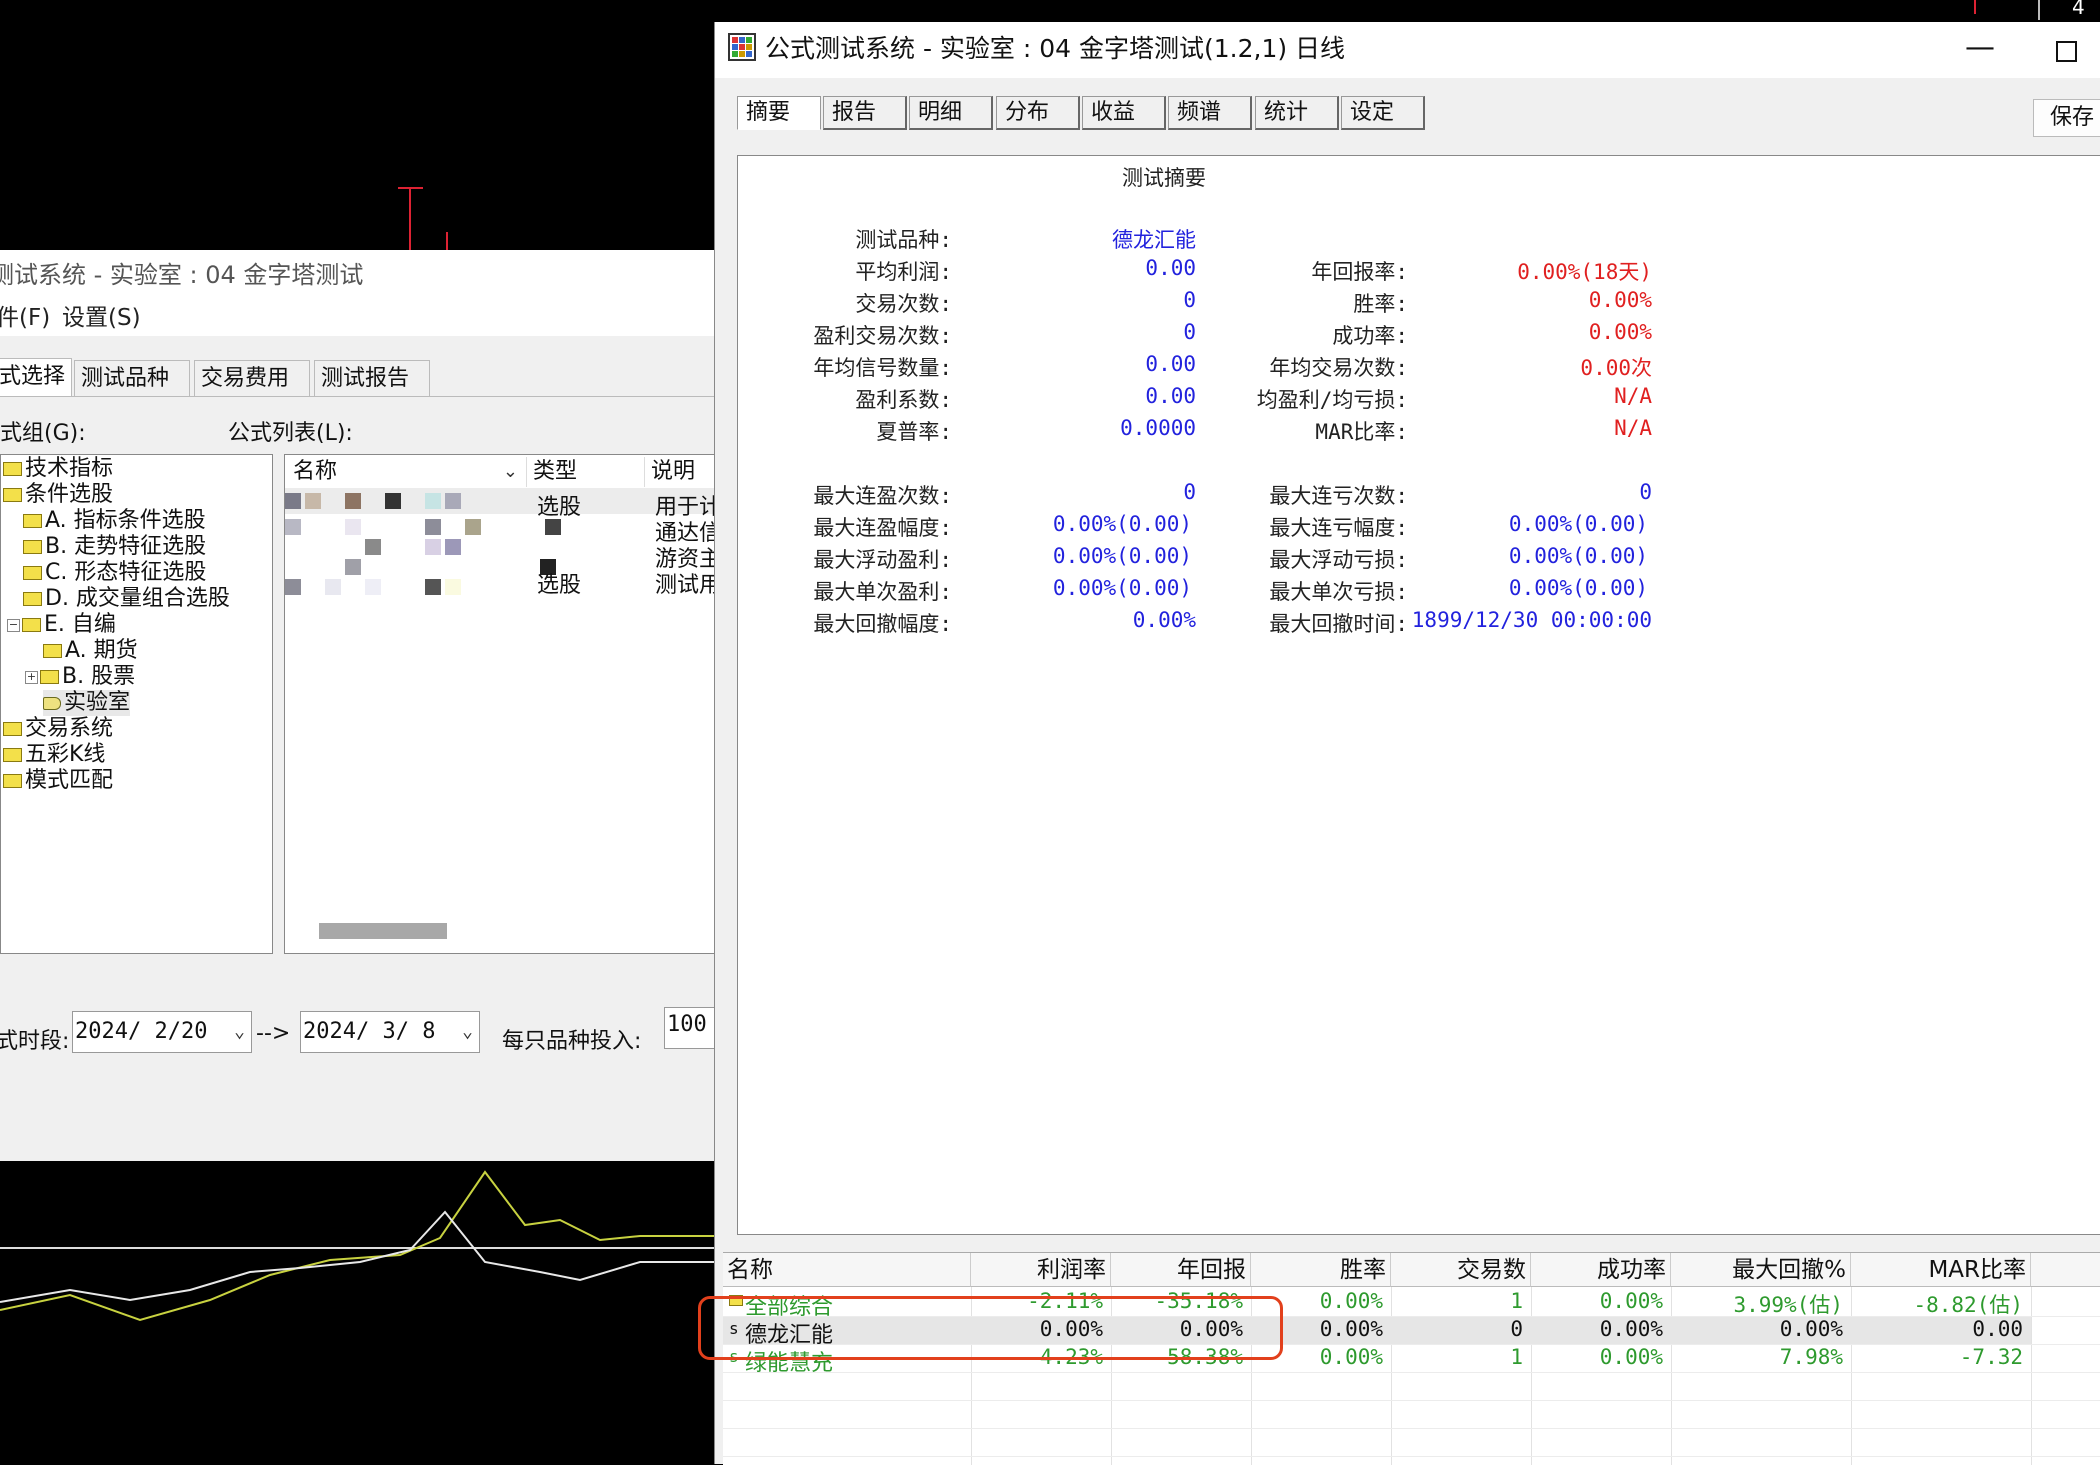 Image resolution: width=2100 pixels, height=1465 pixels. Describe the element at coordinates (114, 573) in the screenshot. I see `tree-item: C. 形态特征选股` at that location.